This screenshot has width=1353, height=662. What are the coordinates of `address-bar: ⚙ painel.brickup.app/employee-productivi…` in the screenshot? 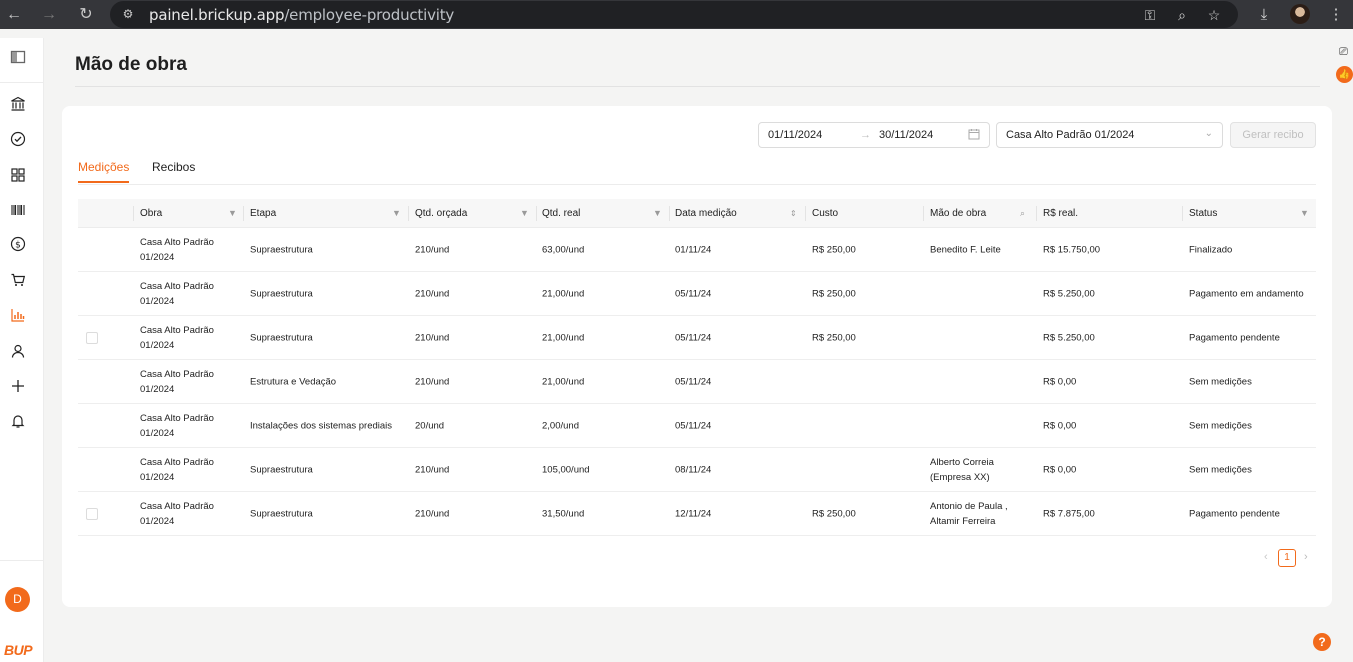 It's located at (674, 14).